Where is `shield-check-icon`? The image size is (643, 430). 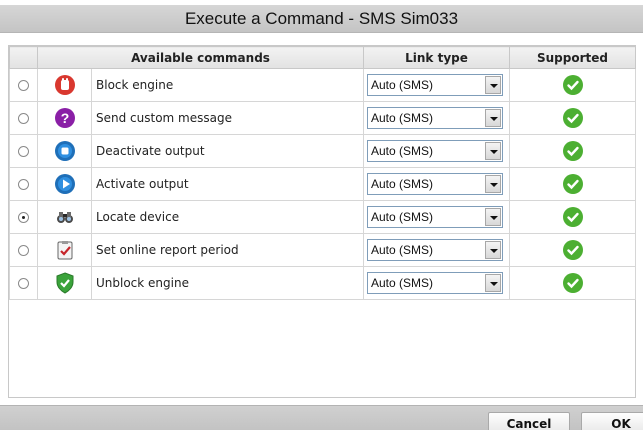 shield-check-icon is located at coordinates (65, 283).